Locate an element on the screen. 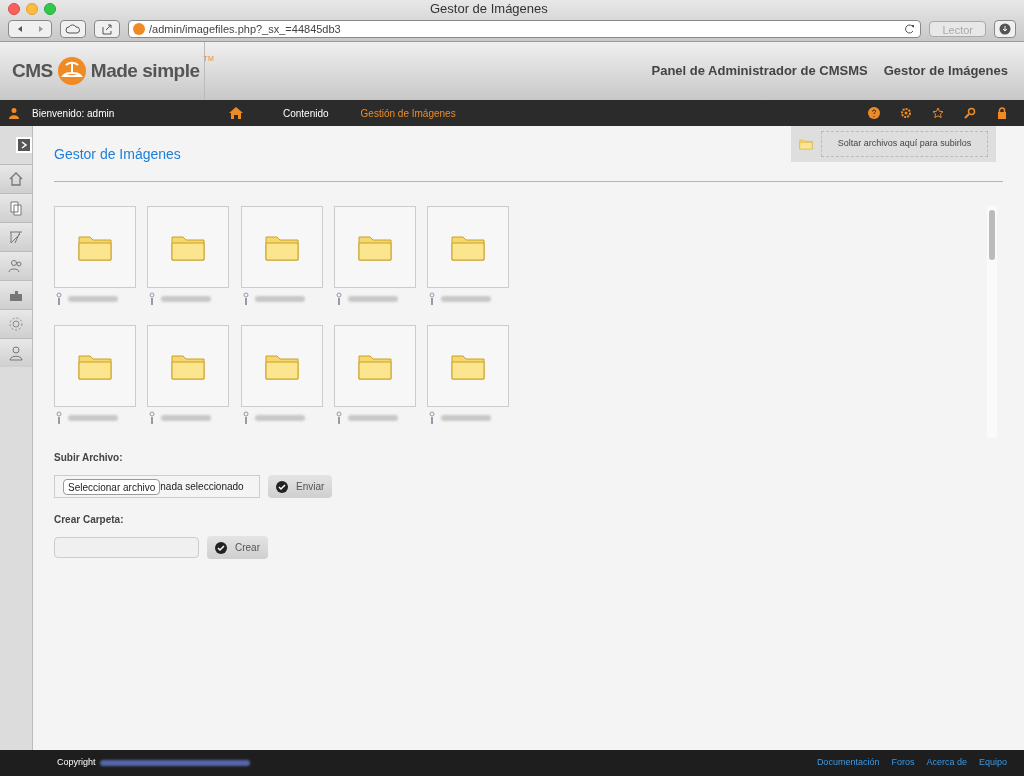 The image size is (1024, 776). file-status: nada seleccionado is located at coordinates (202, 487).